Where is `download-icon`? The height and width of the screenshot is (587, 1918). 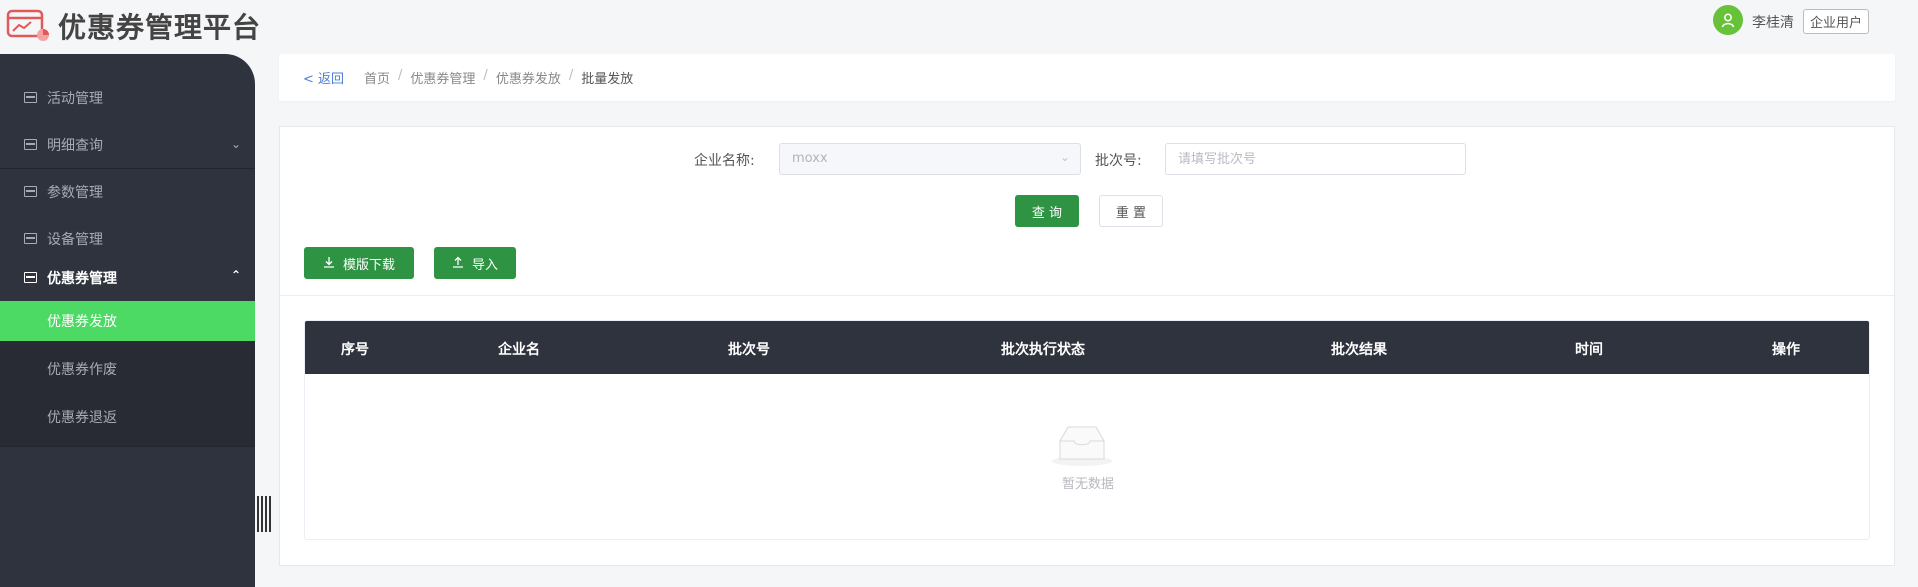 download-icon is located at coordinates (329, 263).